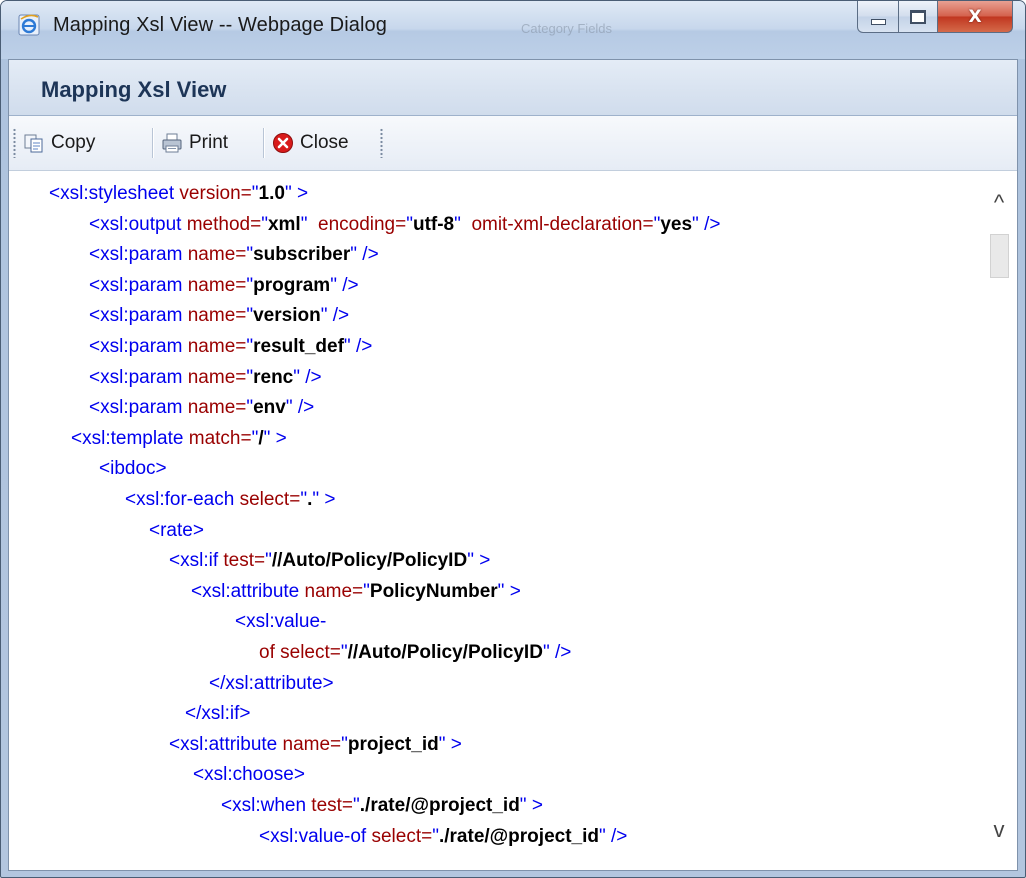  Describe the element at coordinates (269, 408) in the screenshot. I see `code-token: env` at that location.